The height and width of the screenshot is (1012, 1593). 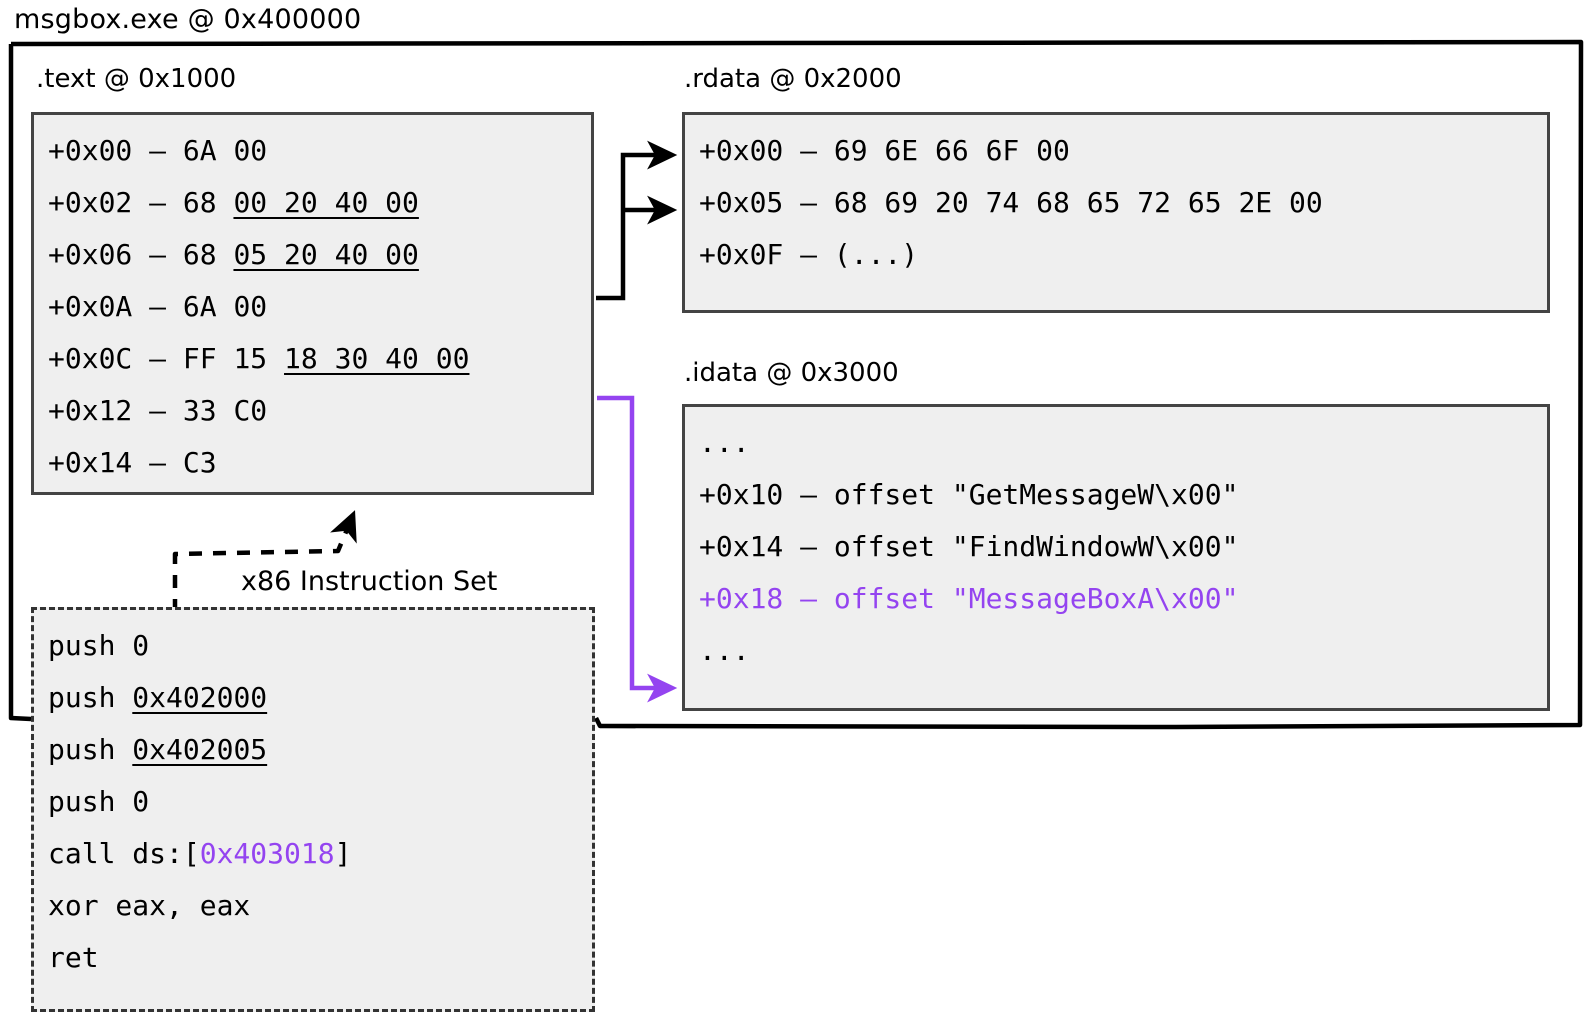 I want to click on asm-operand-ref: 0x402000, so click(x=200, y=697).